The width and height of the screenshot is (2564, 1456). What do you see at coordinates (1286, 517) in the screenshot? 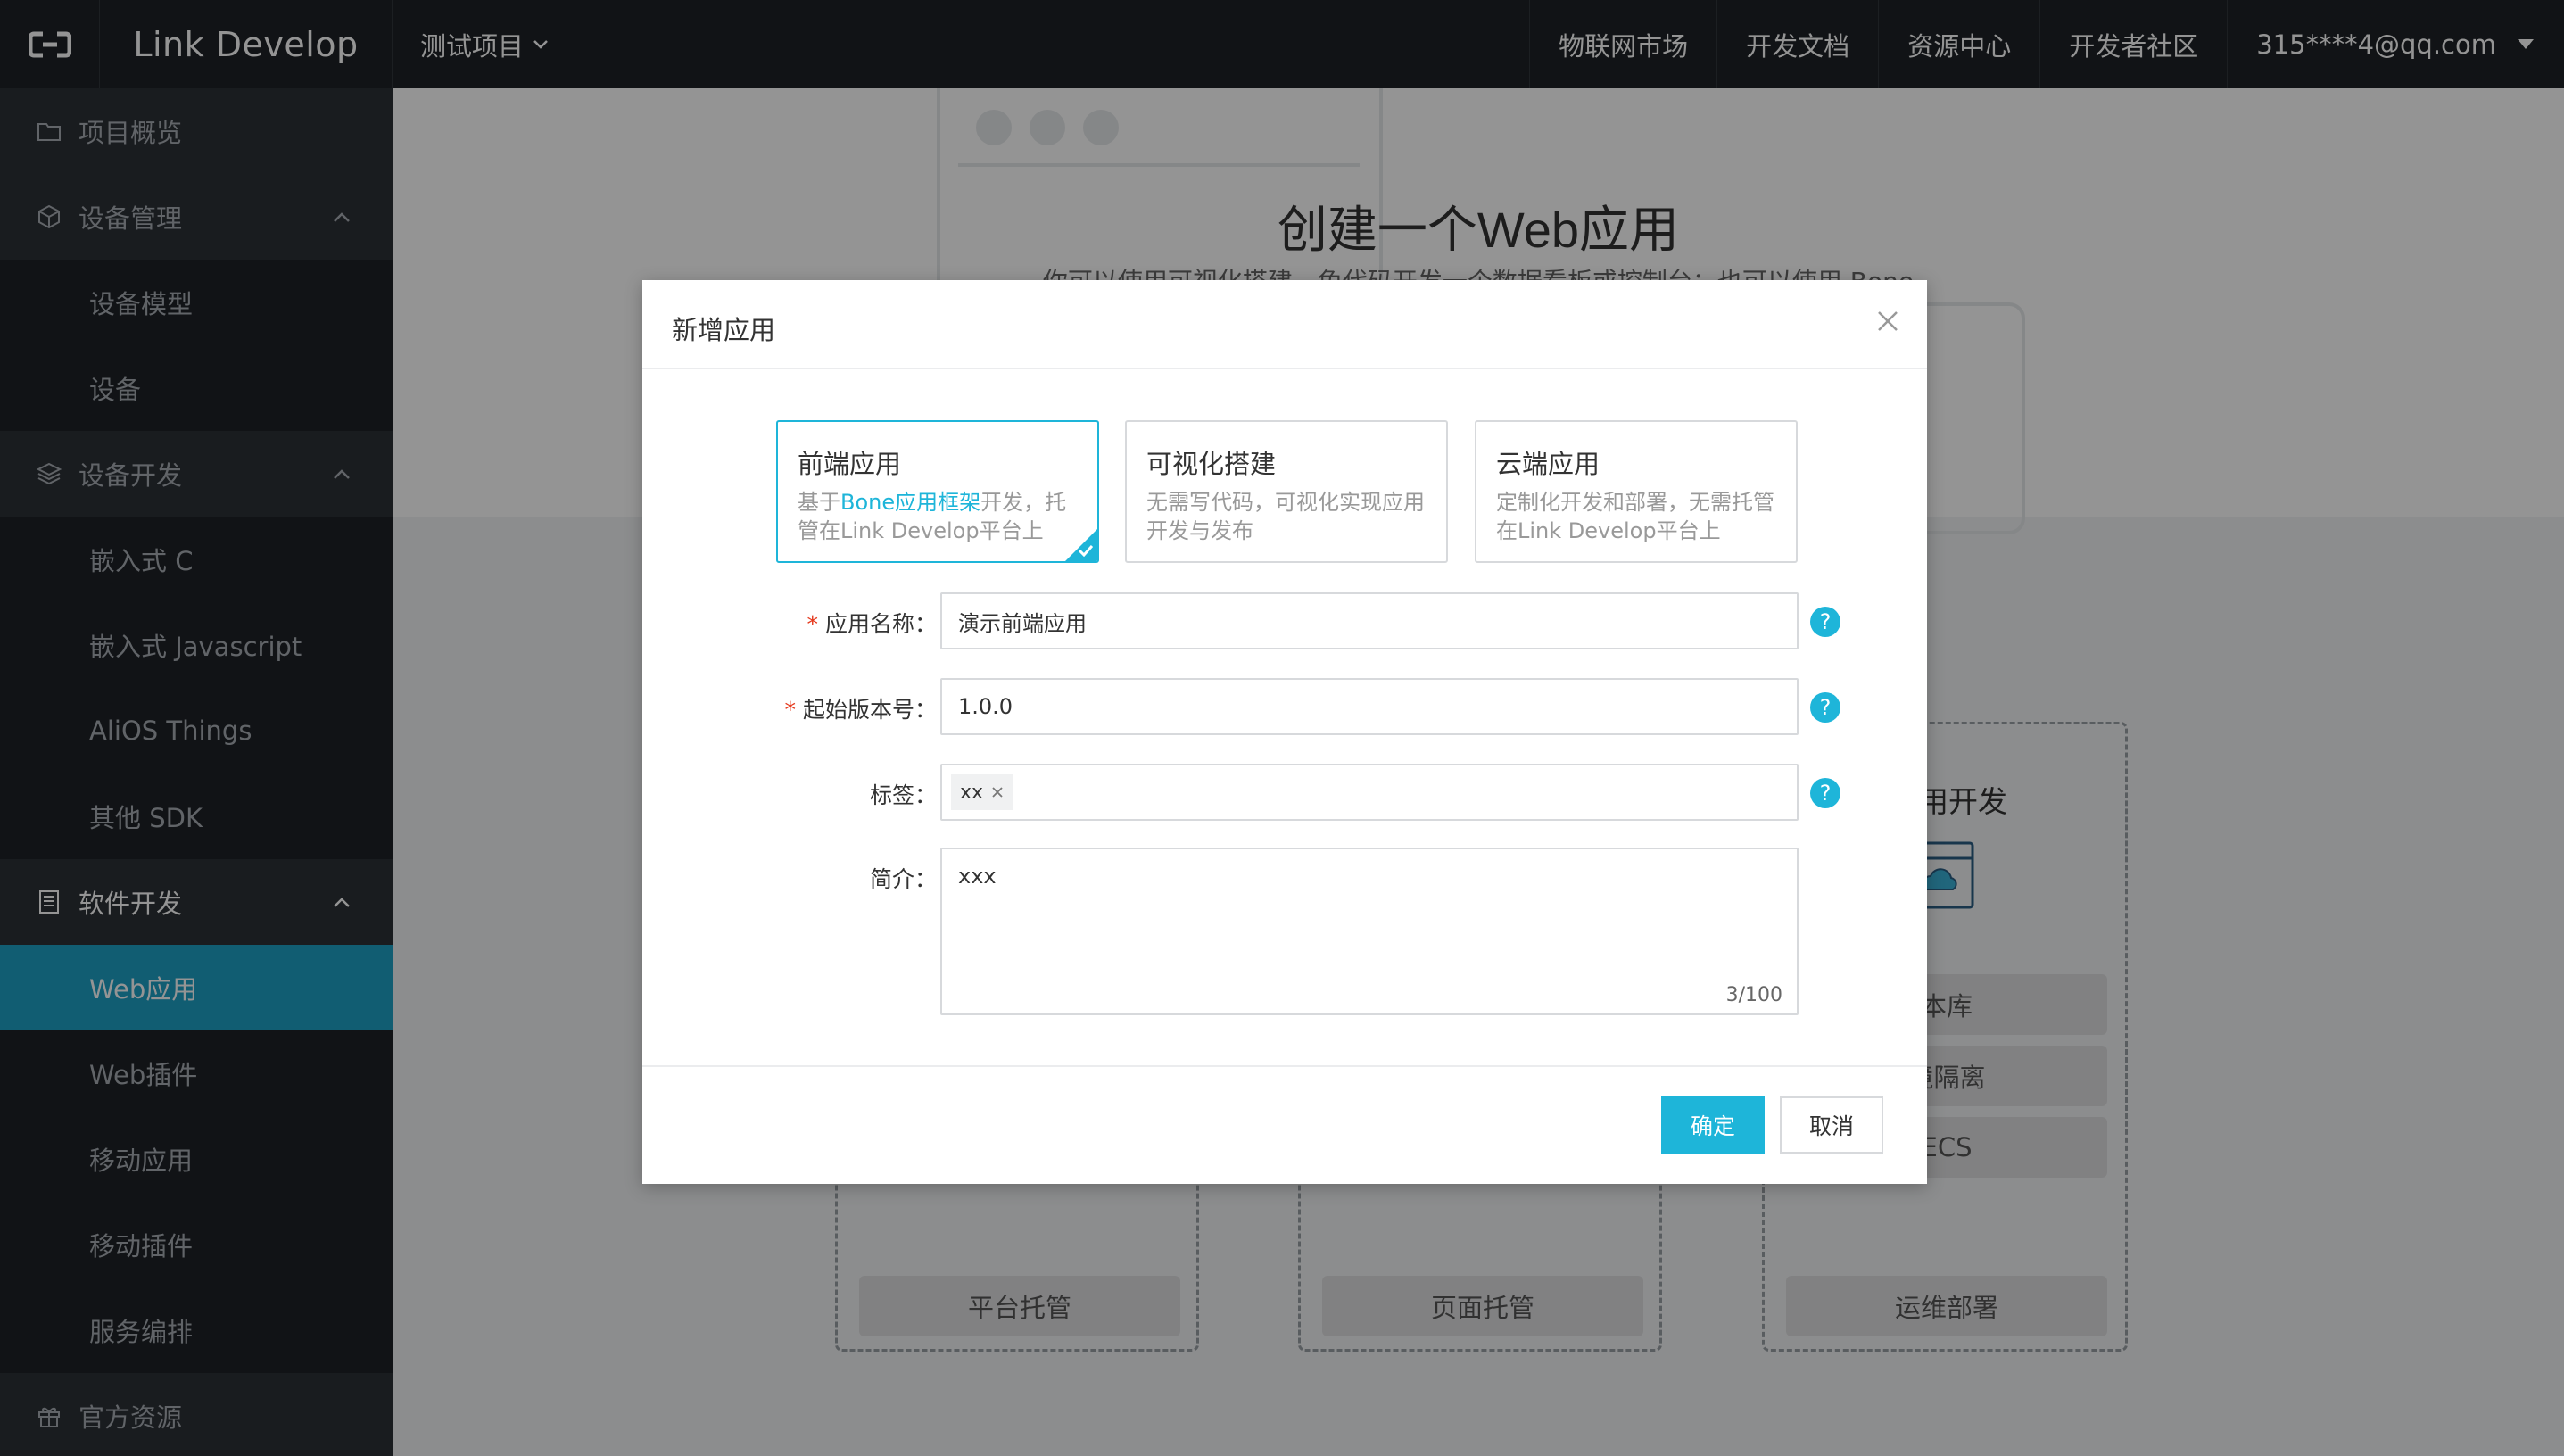
I see `app-type-desc: 无需写代码，可视化实现应用开发与发布` at bounding box center [1286, 517].